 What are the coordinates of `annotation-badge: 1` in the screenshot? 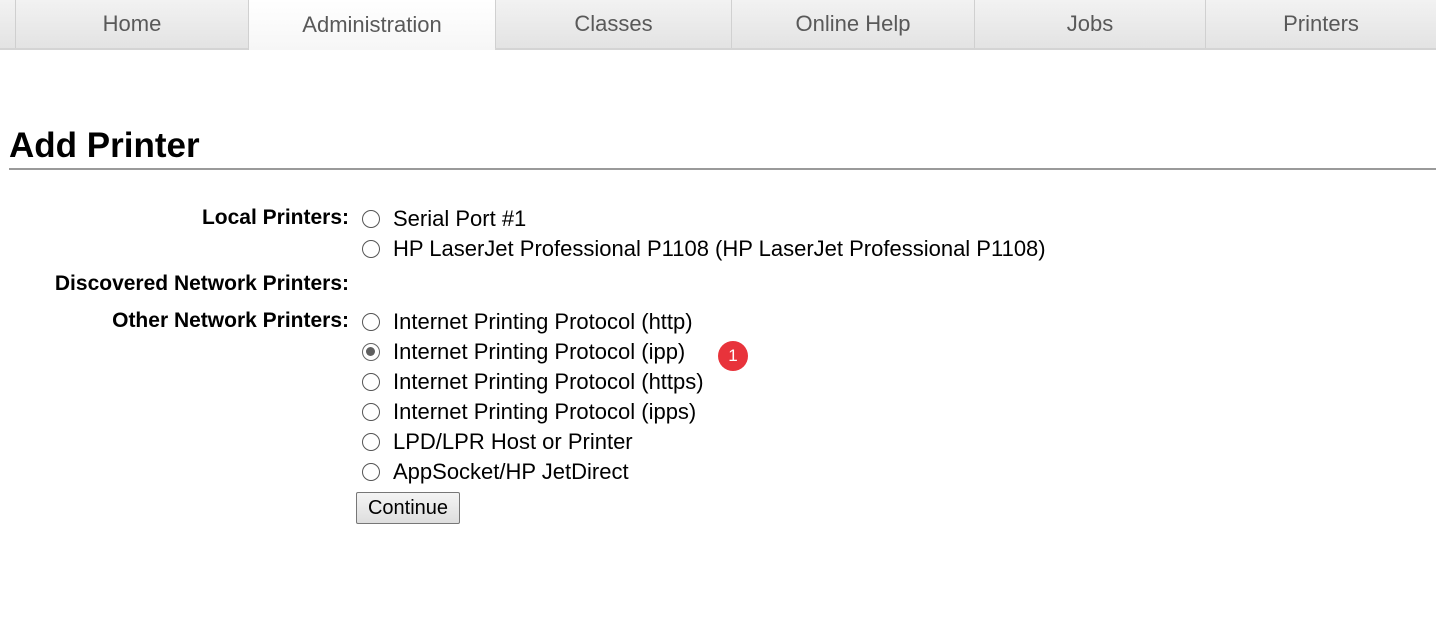 It's located at (733, 356).